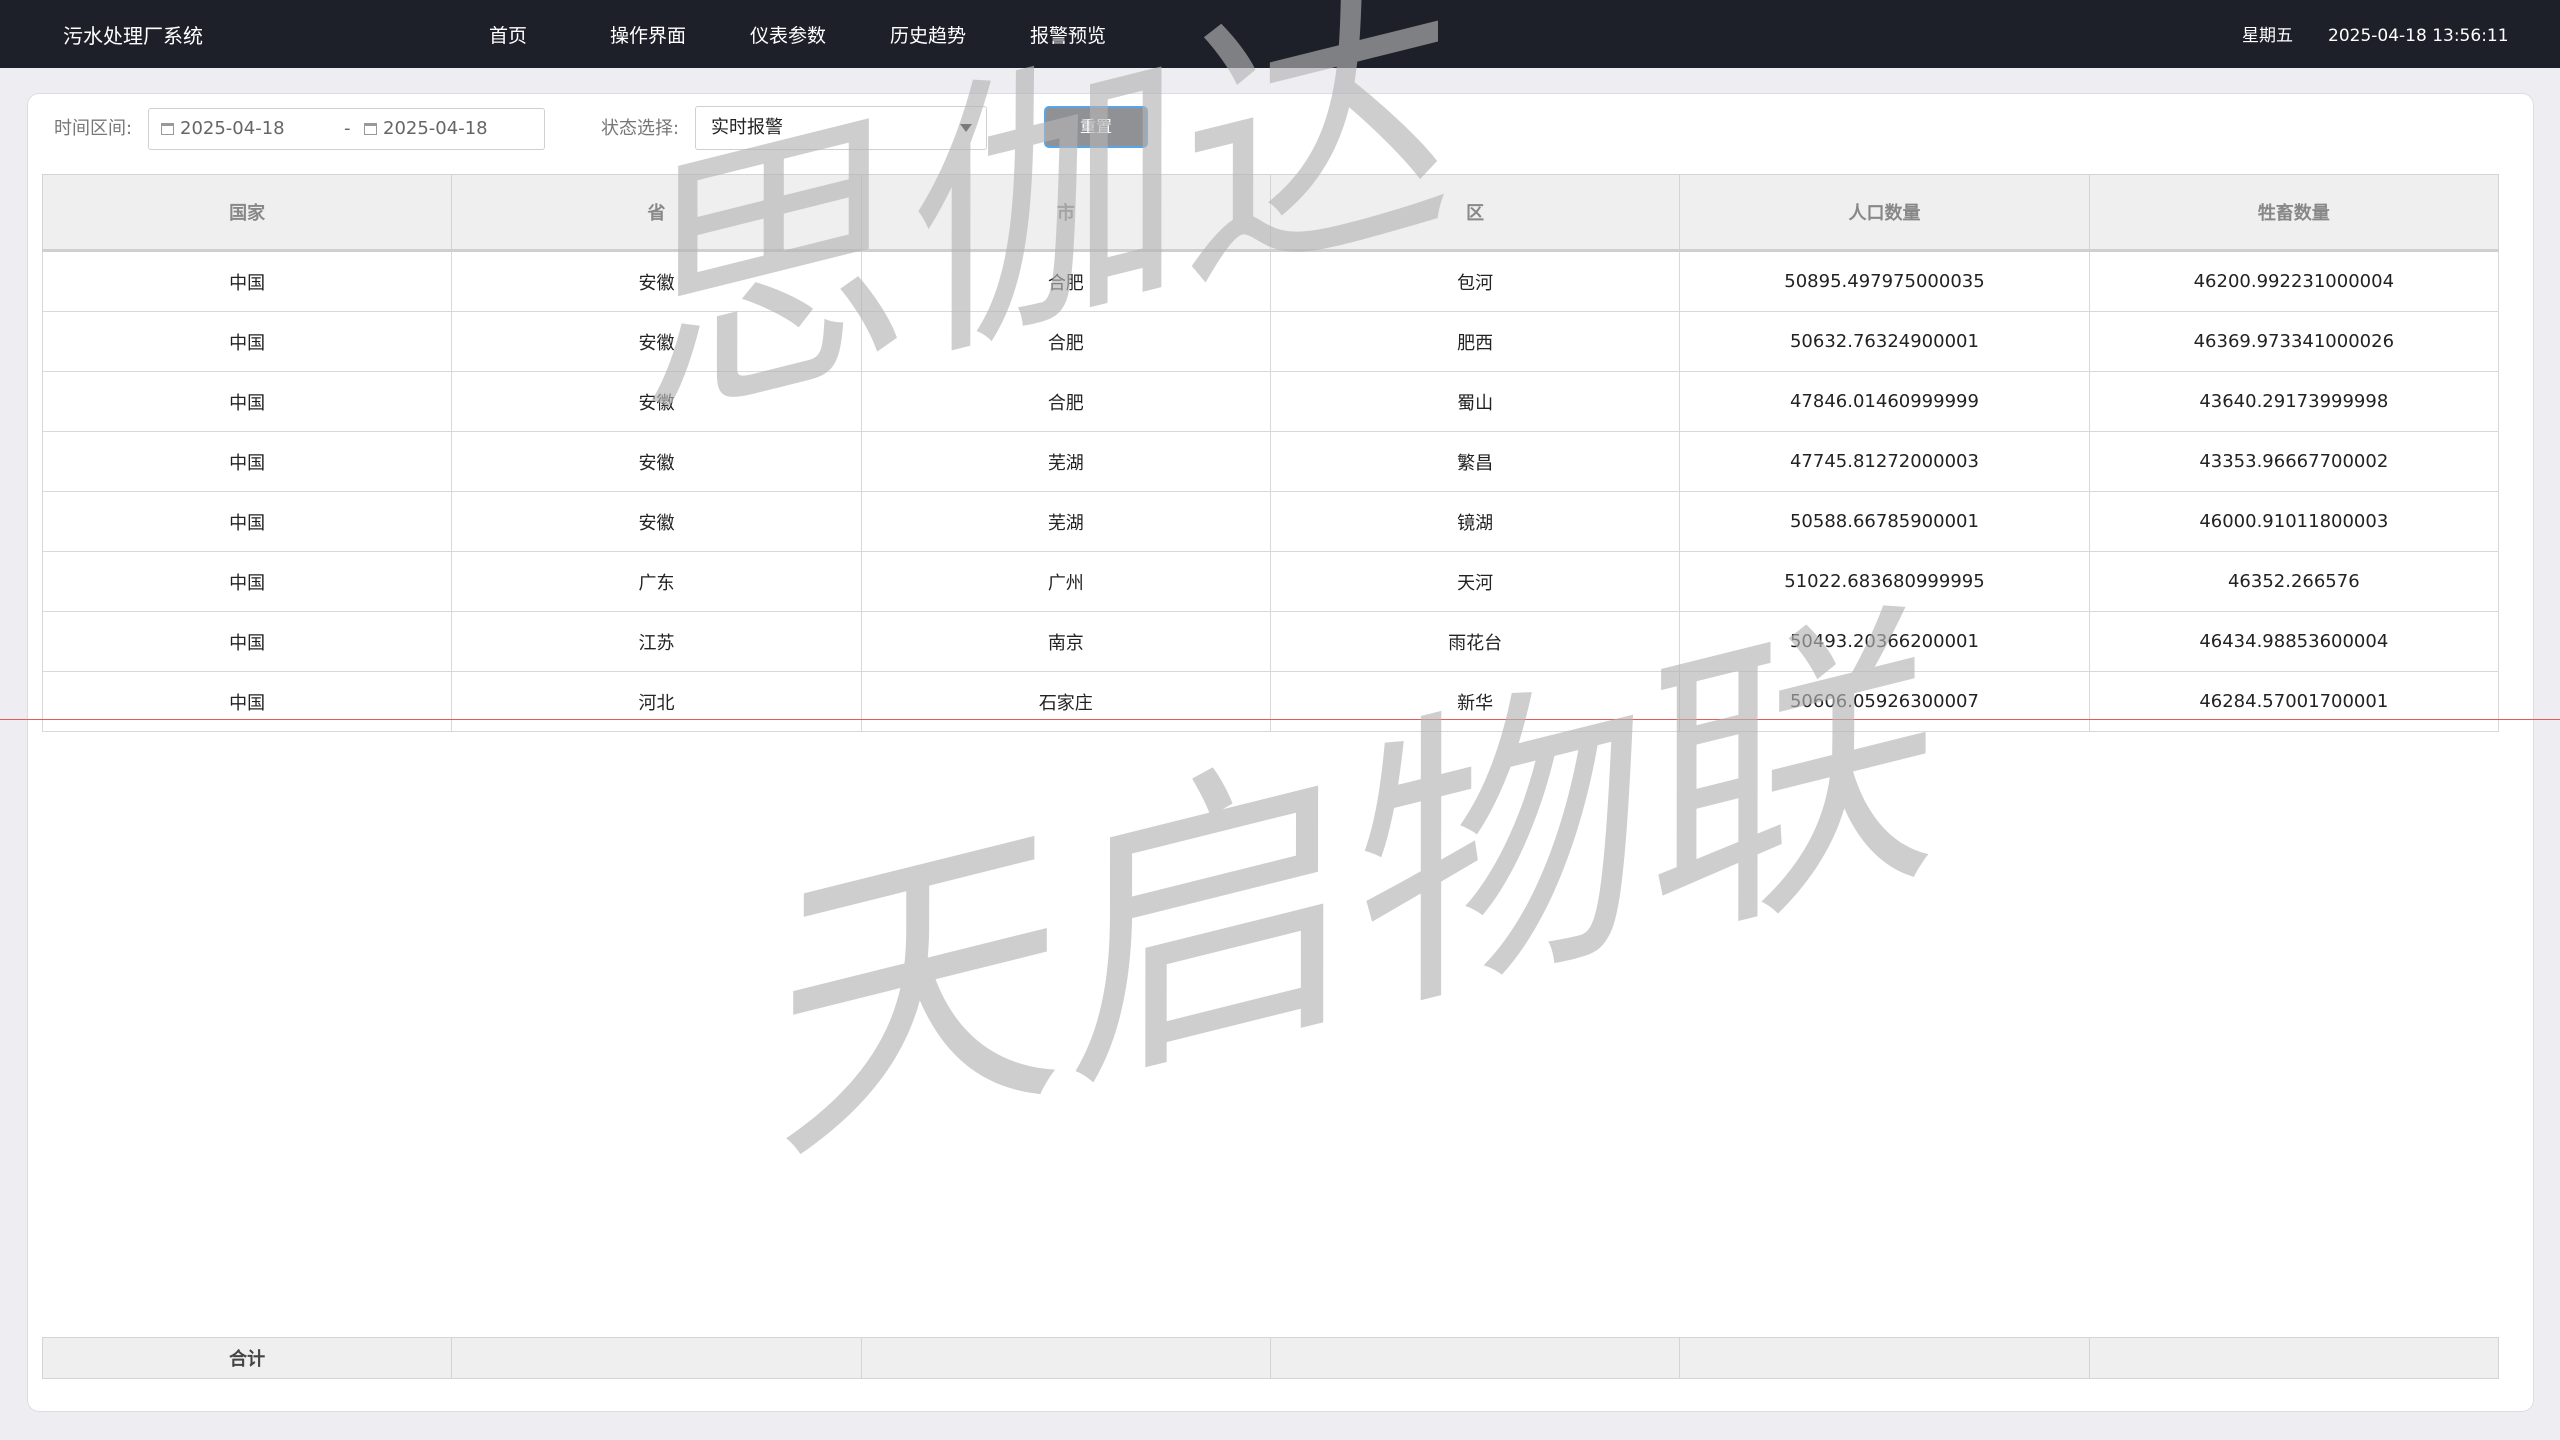 The width and height of the screenshot is (2560, 1440). I want to click on caret-down-icon, so click(966, 128).